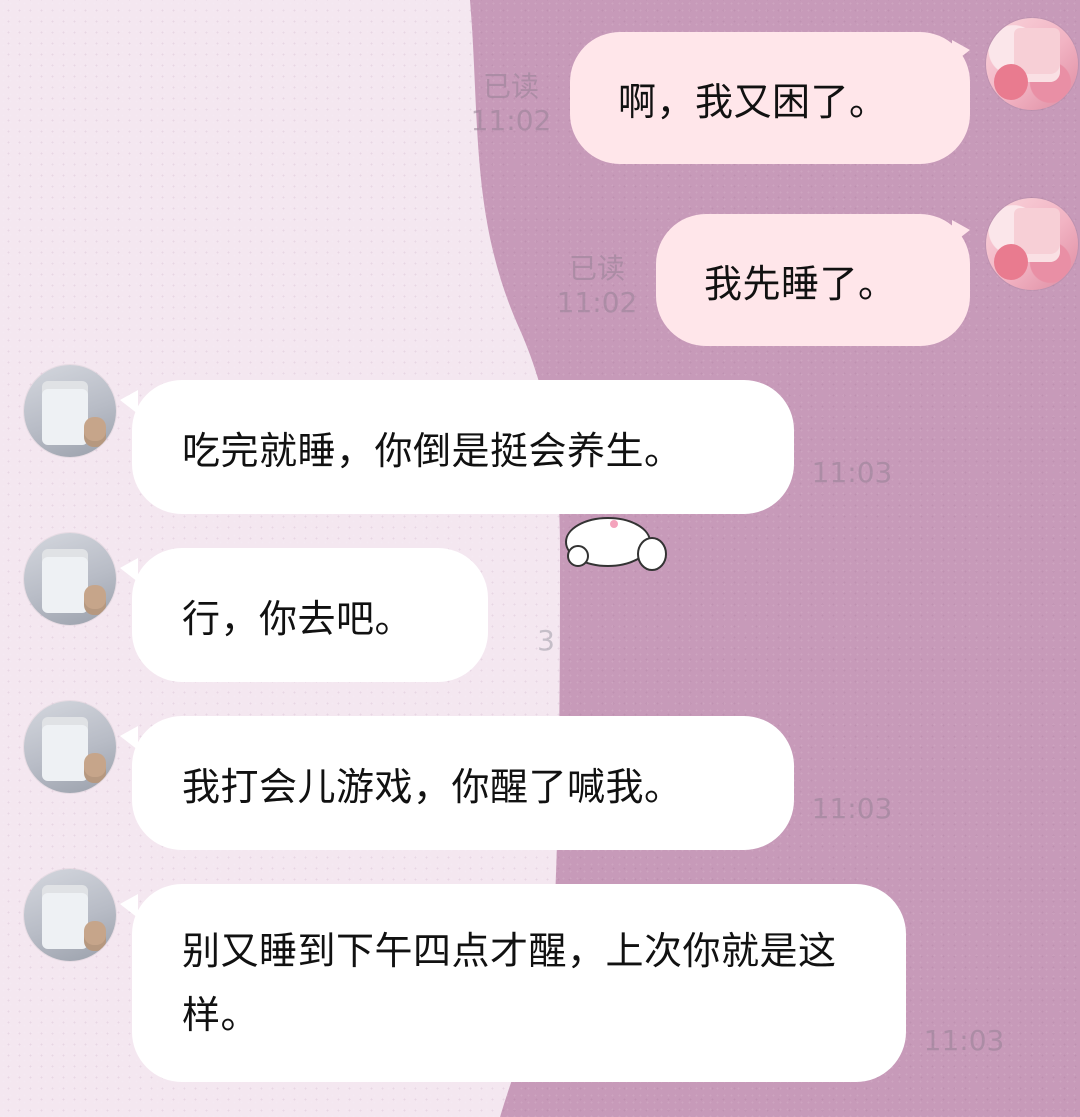 This screenshot has width=1080, height=1117. What do you see at coordinates (298, 618) in the screenshot?
I see `message-text: 行，你去吧。` at bounding box center [298, 618].